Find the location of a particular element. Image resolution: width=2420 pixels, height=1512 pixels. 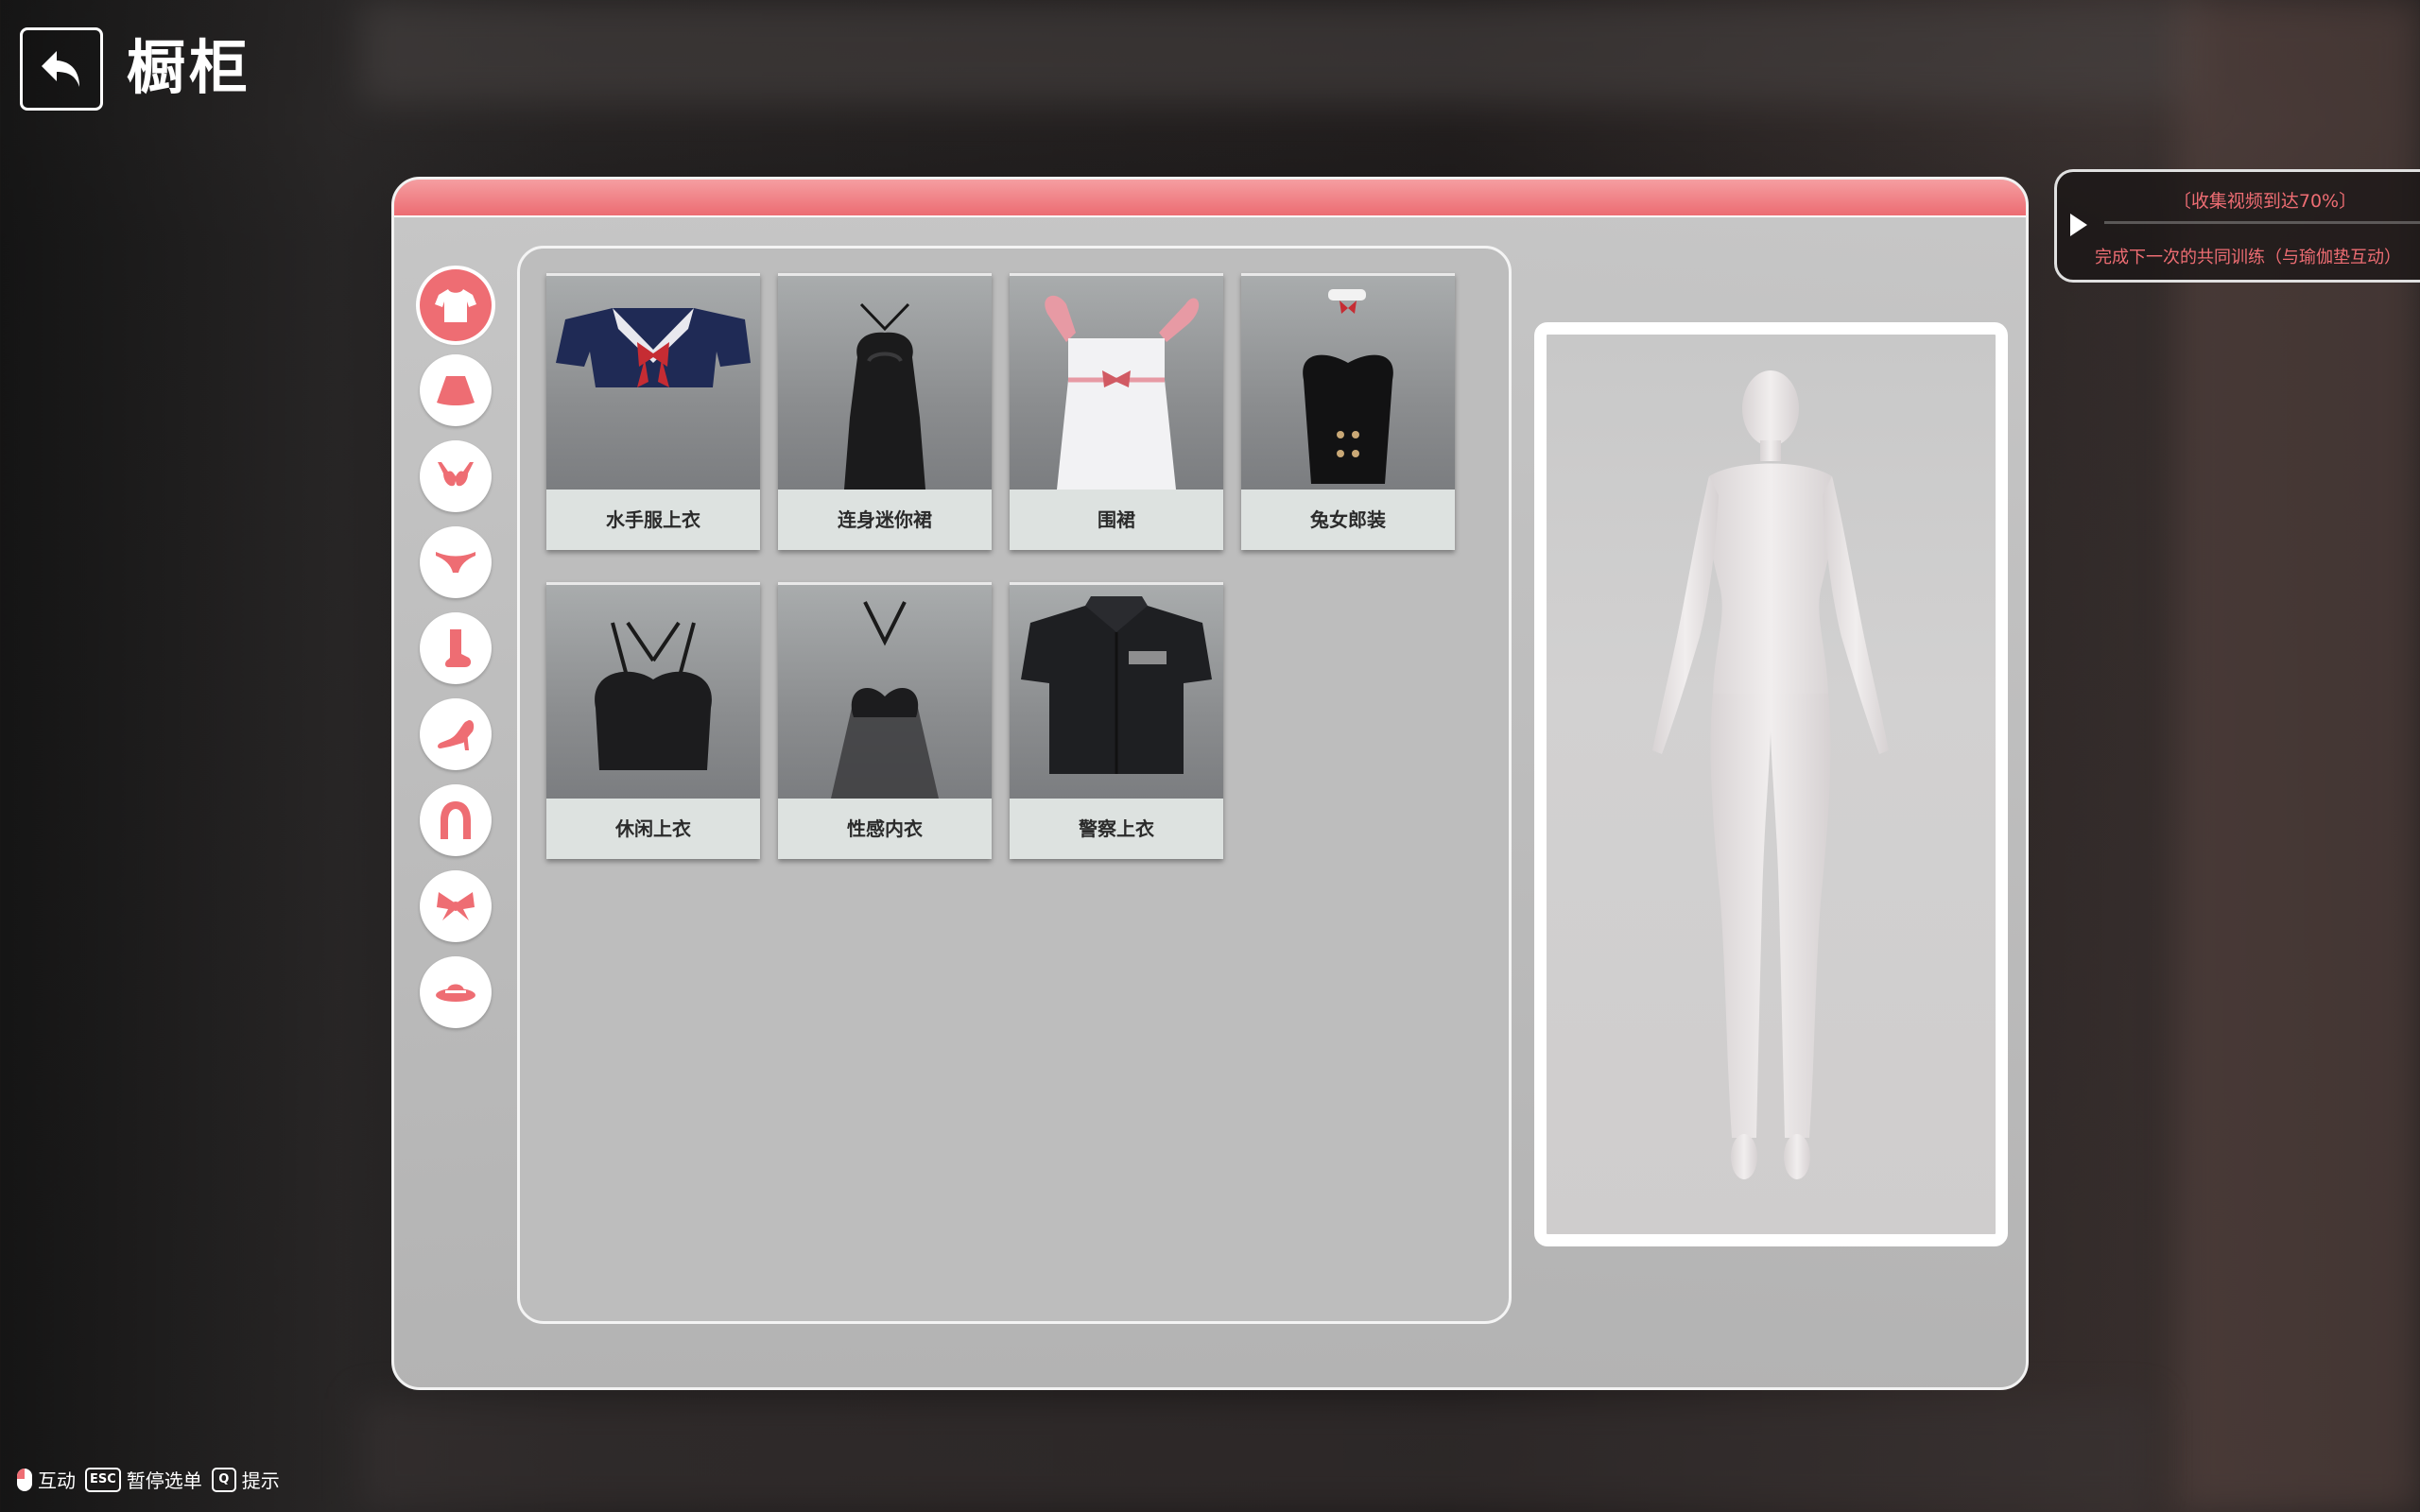

character-preview is located at coordinates (1771, 784).